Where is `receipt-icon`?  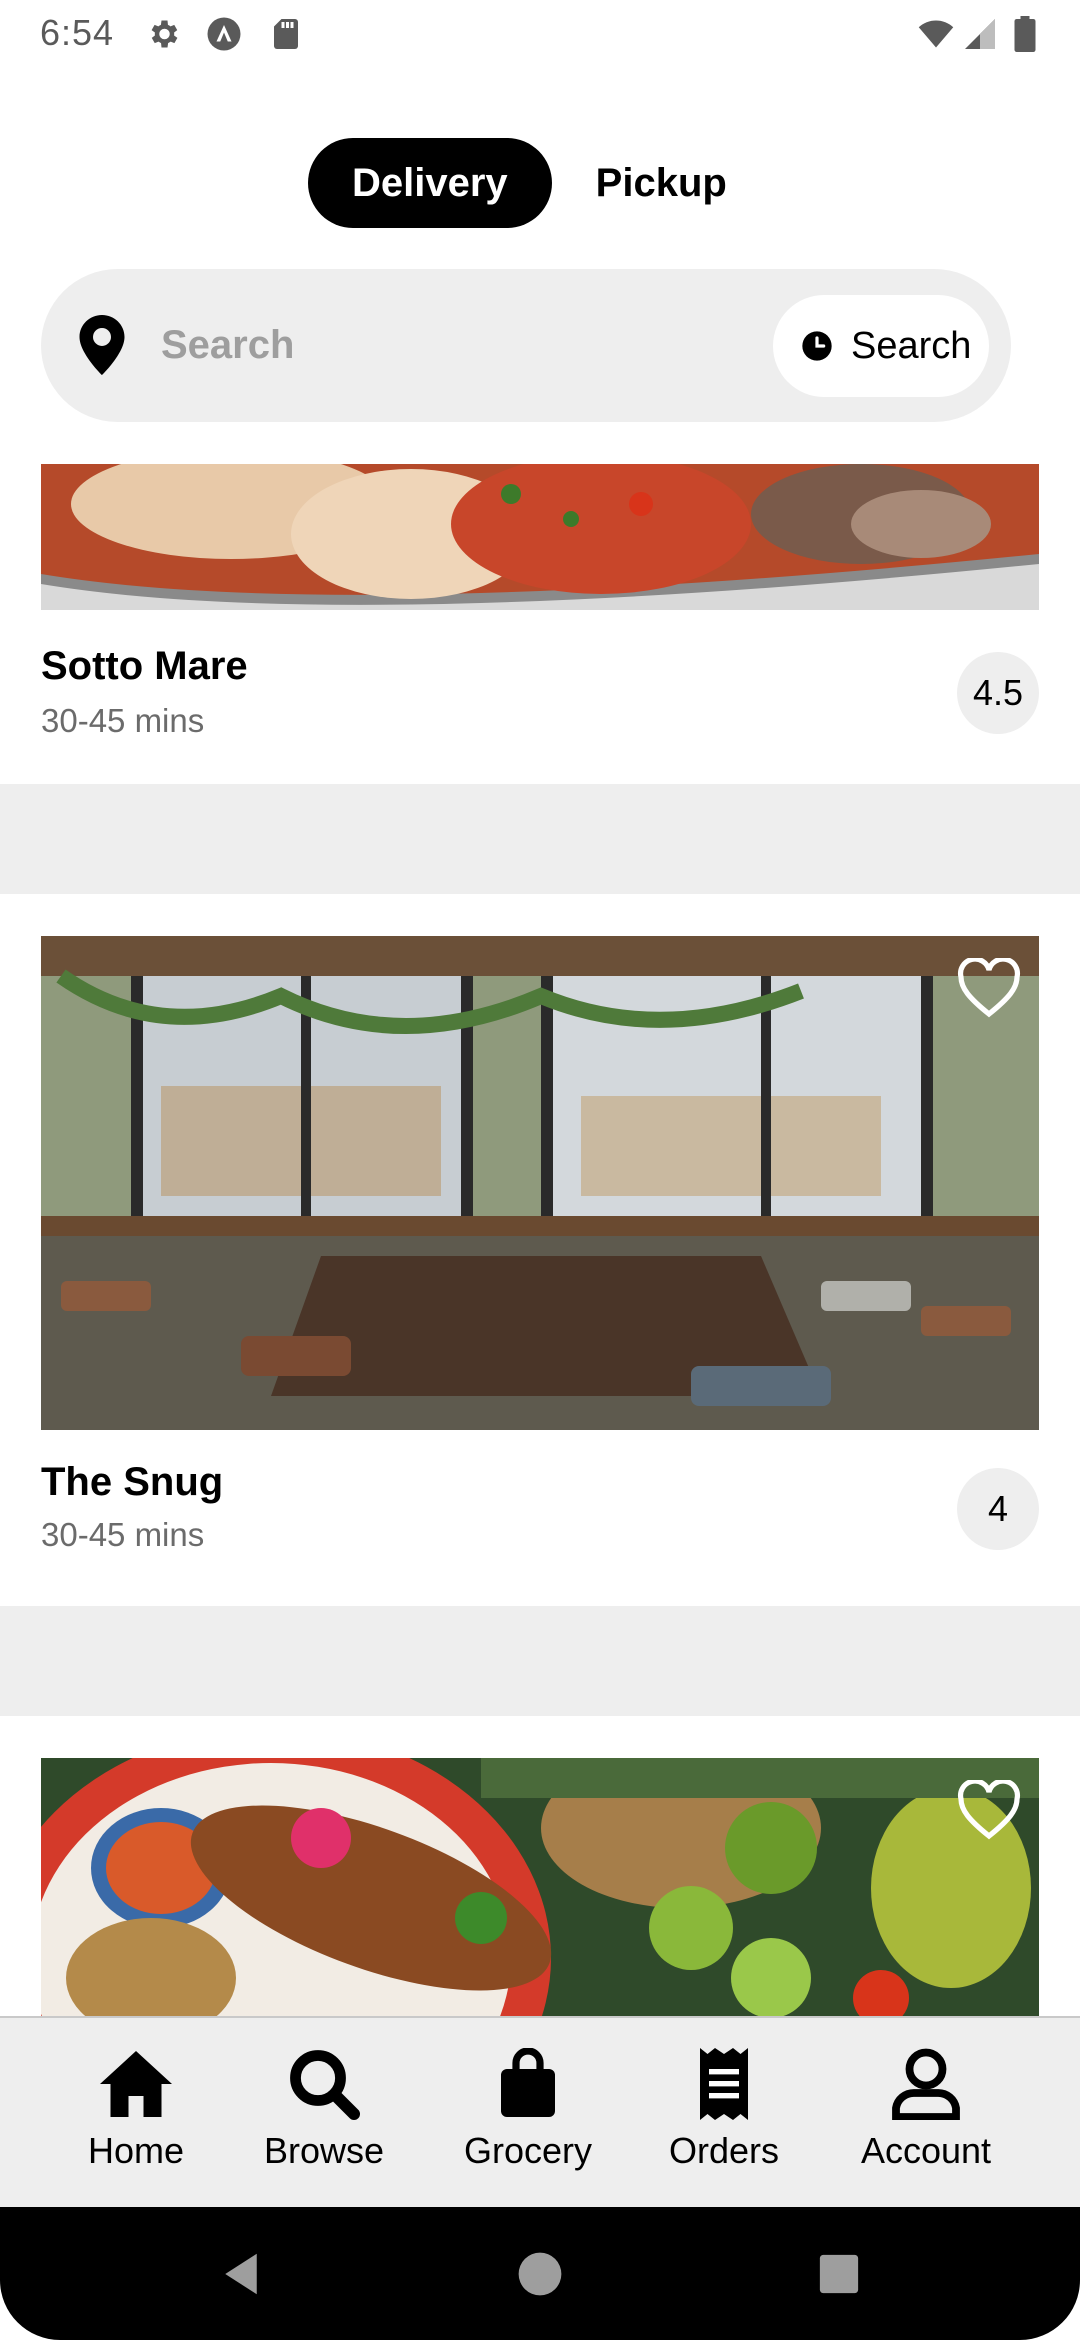
receipt-icon is located at coordinates (724, 2084).